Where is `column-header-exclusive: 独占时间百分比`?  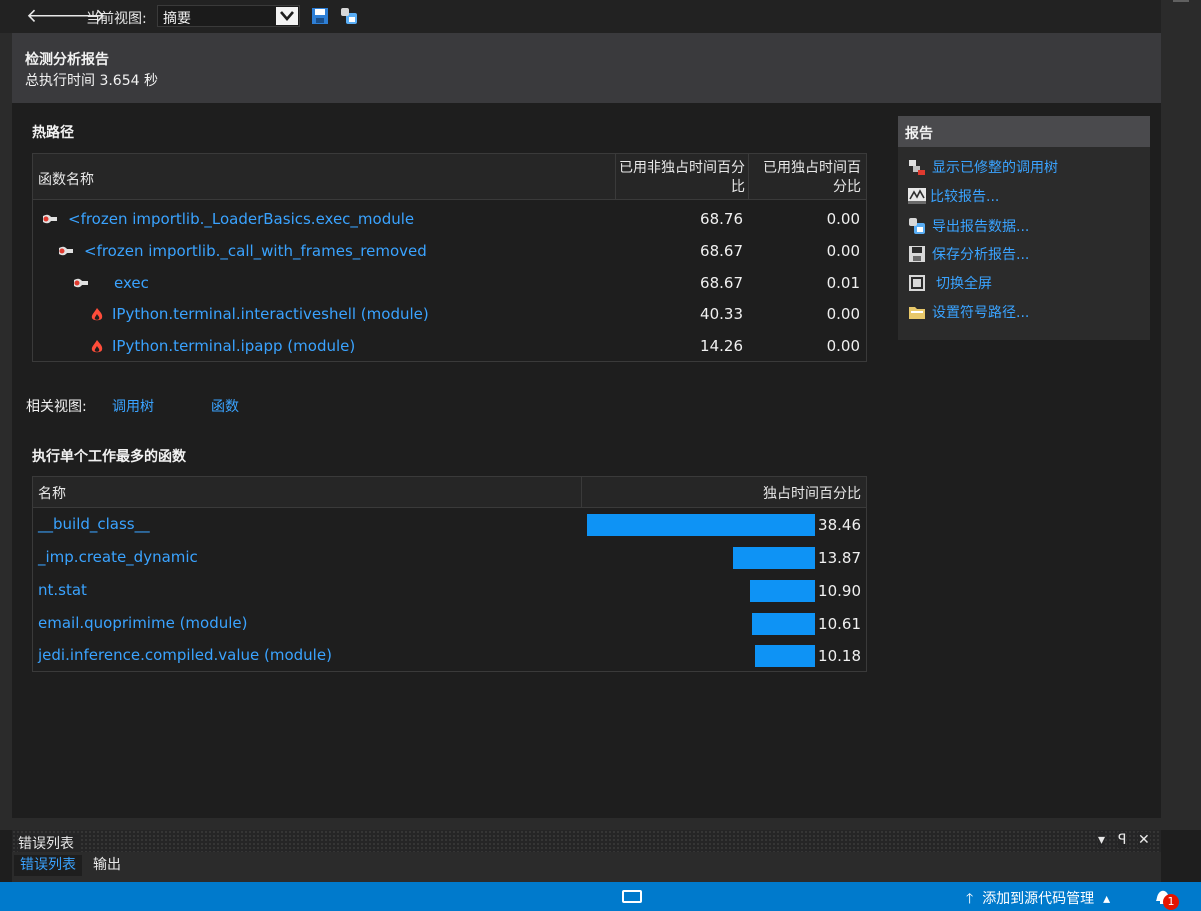 column-header-exclusive: 独占时间百分比 is located at coordinates (747, 493).